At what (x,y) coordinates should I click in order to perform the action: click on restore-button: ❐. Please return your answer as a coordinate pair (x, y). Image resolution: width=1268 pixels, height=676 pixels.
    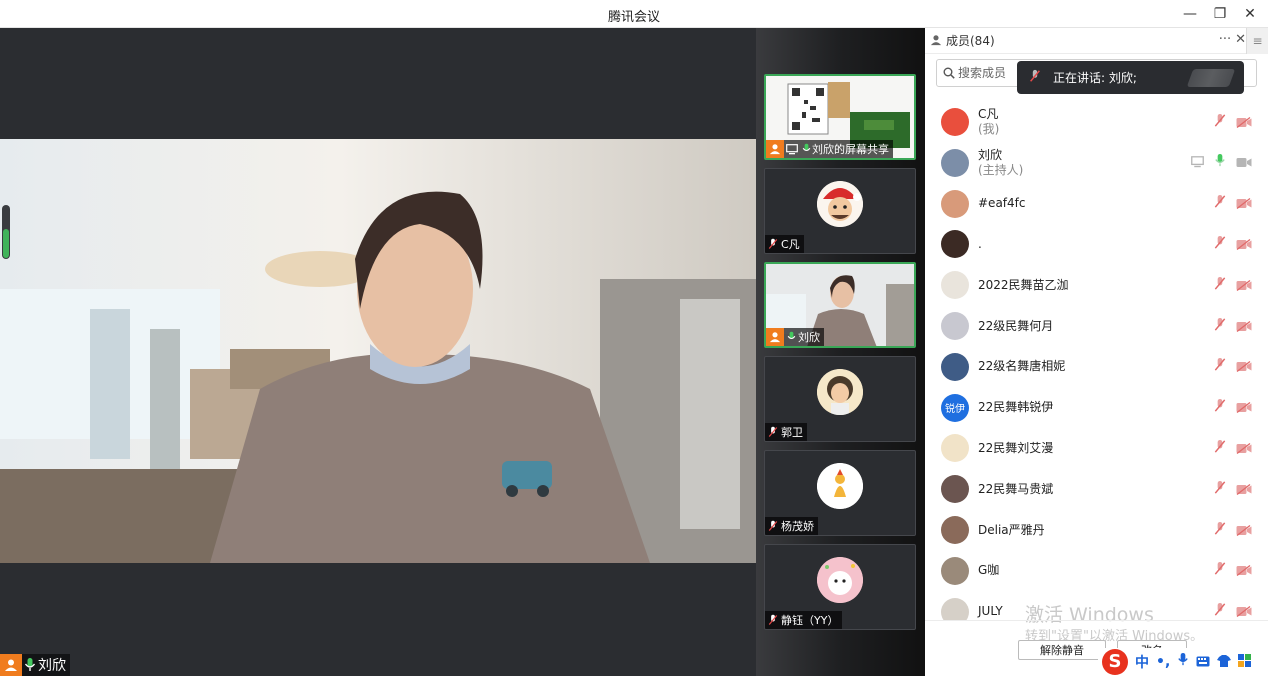
    Looking at the image, I should click on (1220, 14).